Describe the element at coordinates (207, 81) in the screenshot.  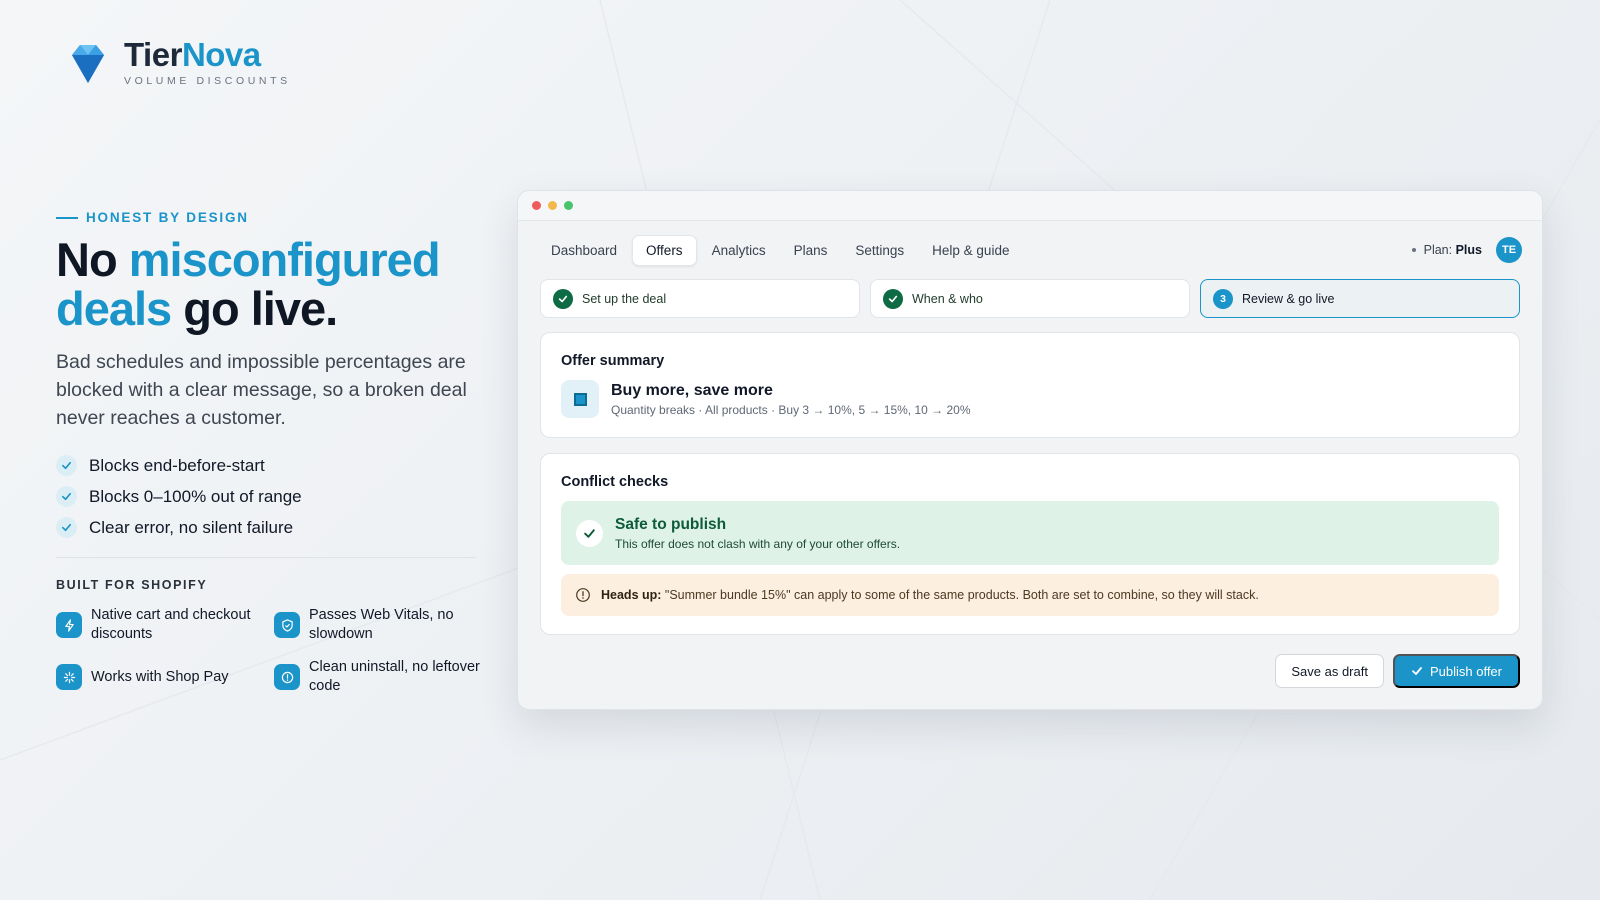
I see `brand-tagline: VOLUME DISCOUNTS` at that location.